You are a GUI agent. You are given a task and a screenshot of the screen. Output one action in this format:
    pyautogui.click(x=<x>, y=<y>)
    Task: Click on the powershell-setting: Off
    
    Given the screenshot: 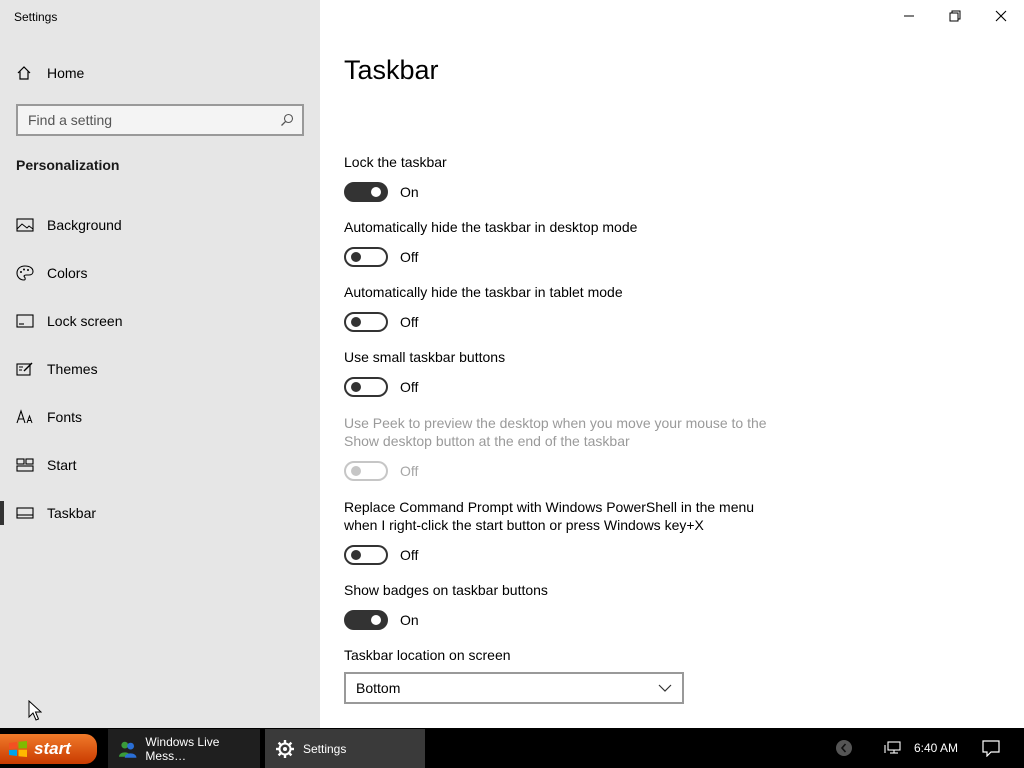 What is the action you would take?
    pyautogui.click(x=381, y=555)
    